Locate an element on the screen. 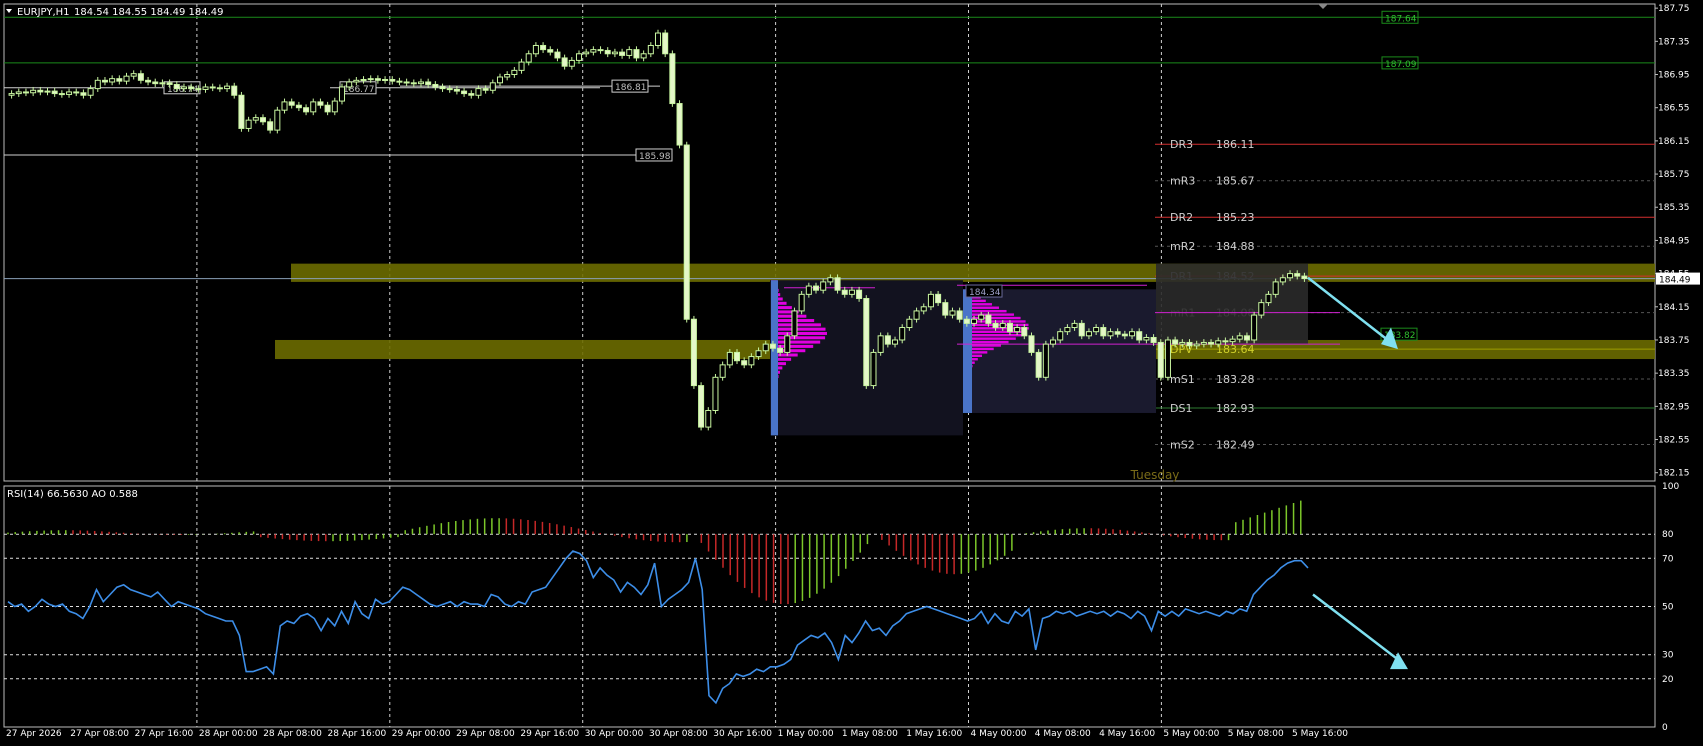 This screenshot has width=1703, height=746. x-axis-tick-label: 29 Apr 08:00 is located at coordinates (485, 734).